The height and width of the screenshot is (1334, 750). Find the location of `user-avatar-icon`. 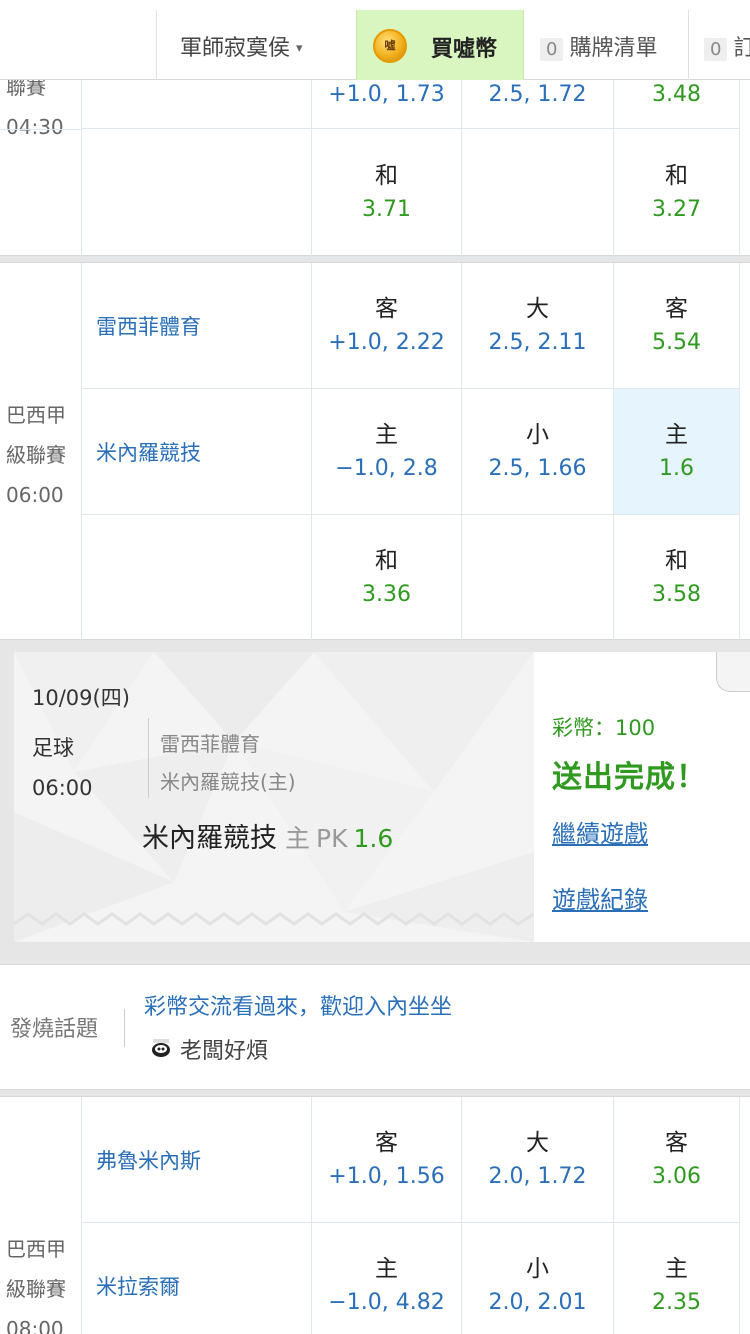

user-avatar-icon is located at coordinates (161, 1048).